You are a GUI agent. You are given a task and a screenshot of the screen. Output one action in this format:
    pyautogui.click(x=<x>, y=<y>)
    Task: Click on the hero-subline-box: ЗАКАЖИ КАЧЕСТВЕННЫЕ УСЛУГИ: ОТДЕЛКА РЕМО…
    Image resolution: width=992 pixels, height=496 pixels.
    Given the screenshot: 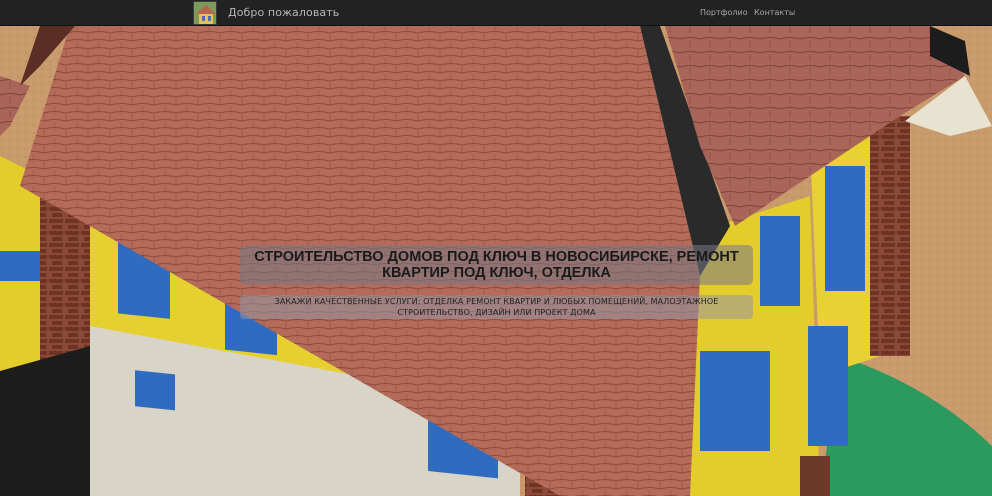 What is the action you would take?
    pyautogui.click(x=496, y=307)
    